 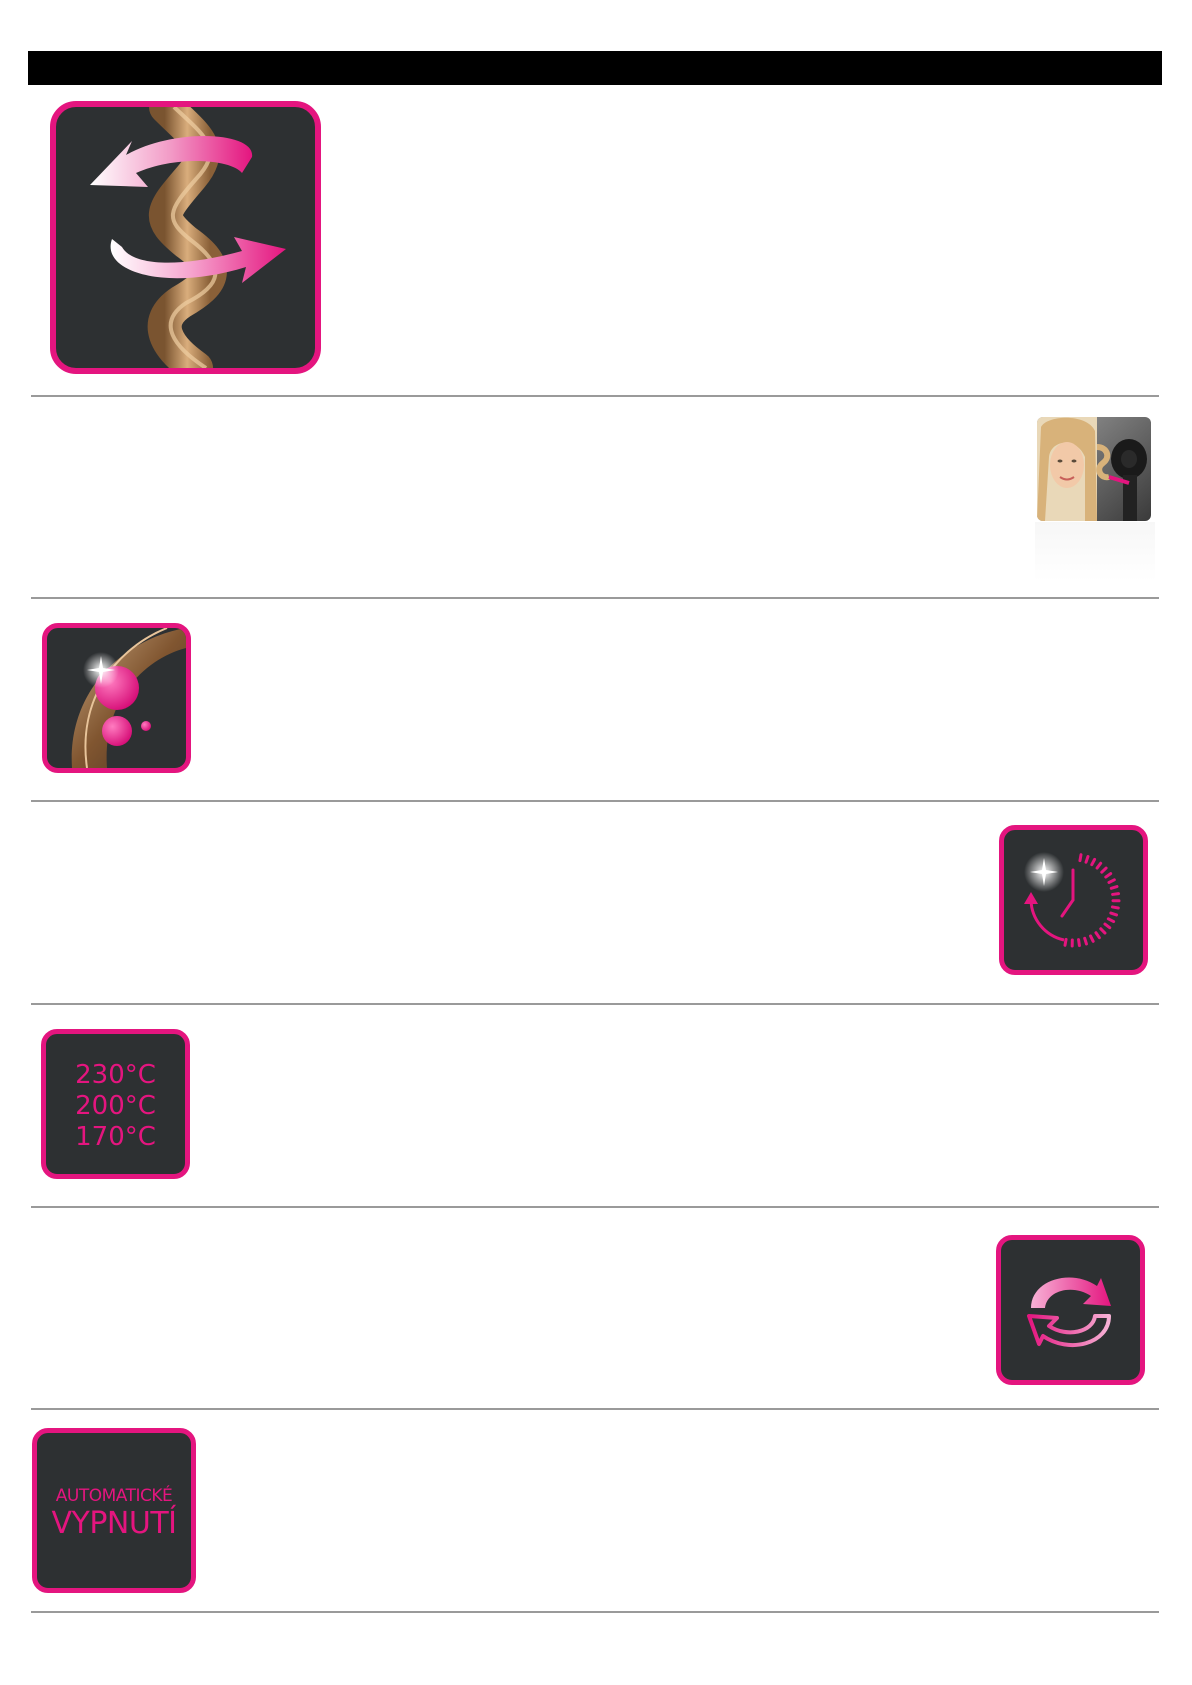 I want to click on quick-heat-timer-icon, so click(x=1073, y=900).